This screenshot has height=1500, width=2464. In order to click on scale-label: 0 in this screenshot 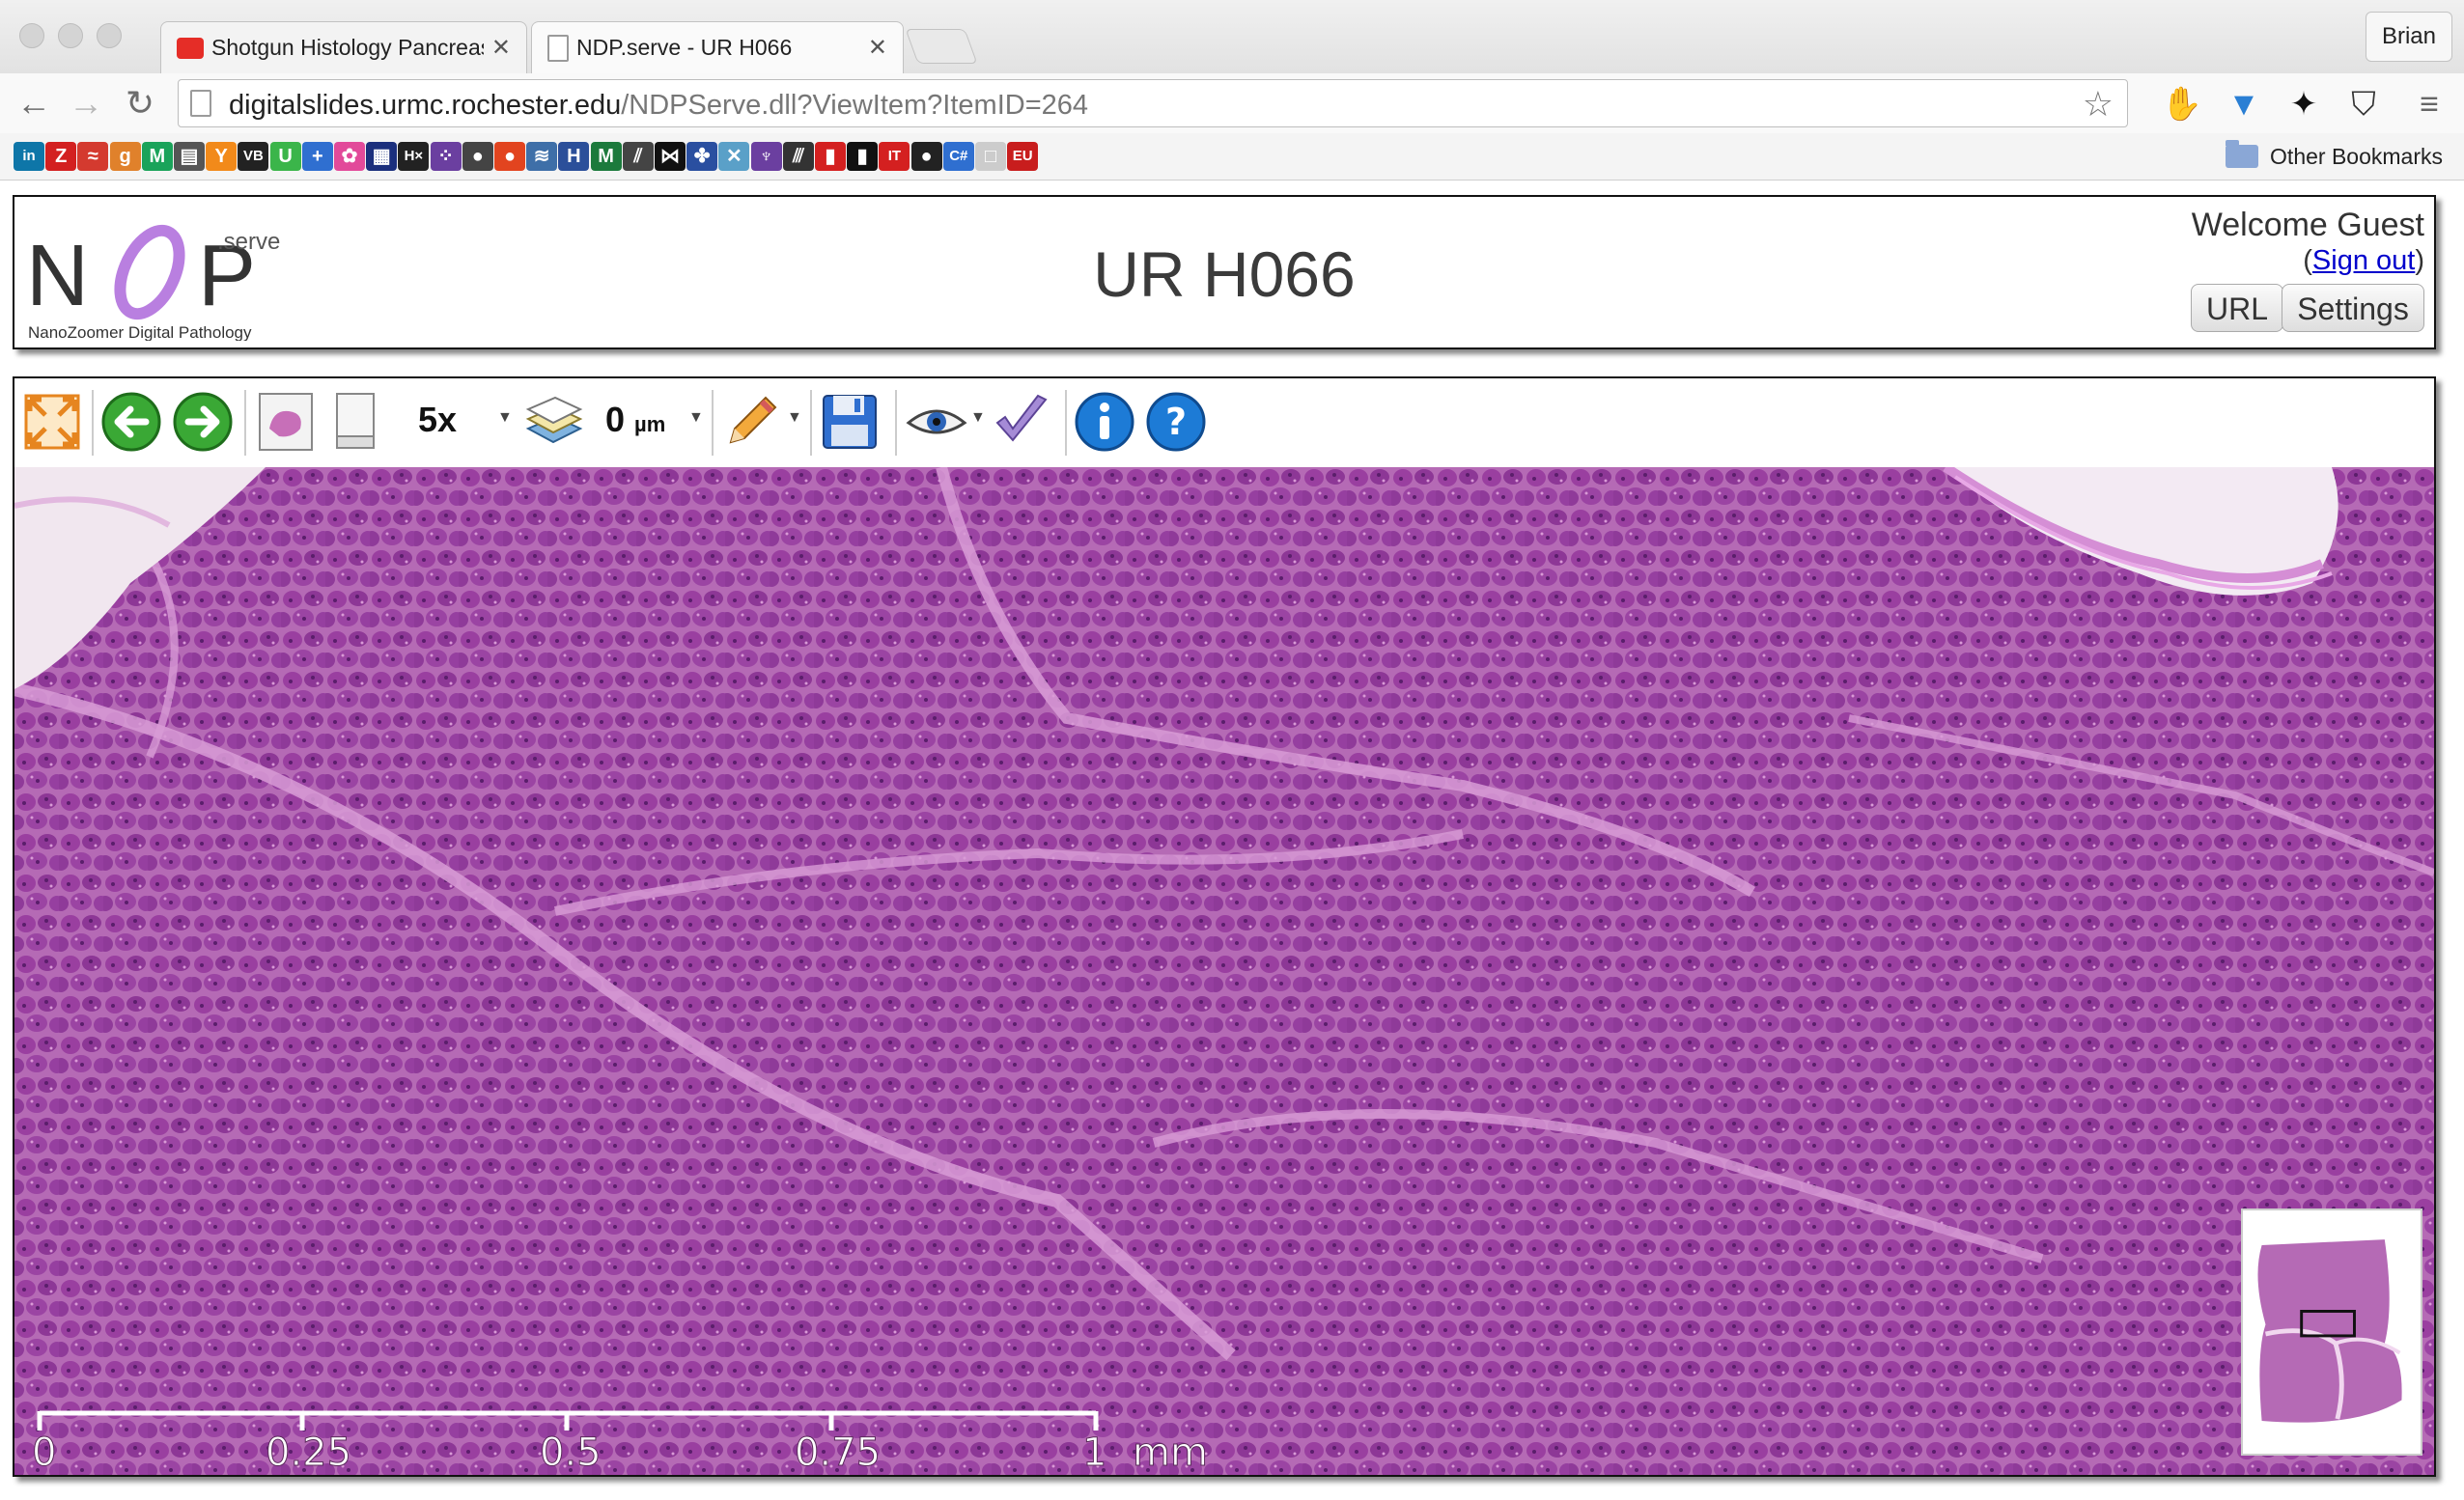, I will do `click(45, 1453)`.